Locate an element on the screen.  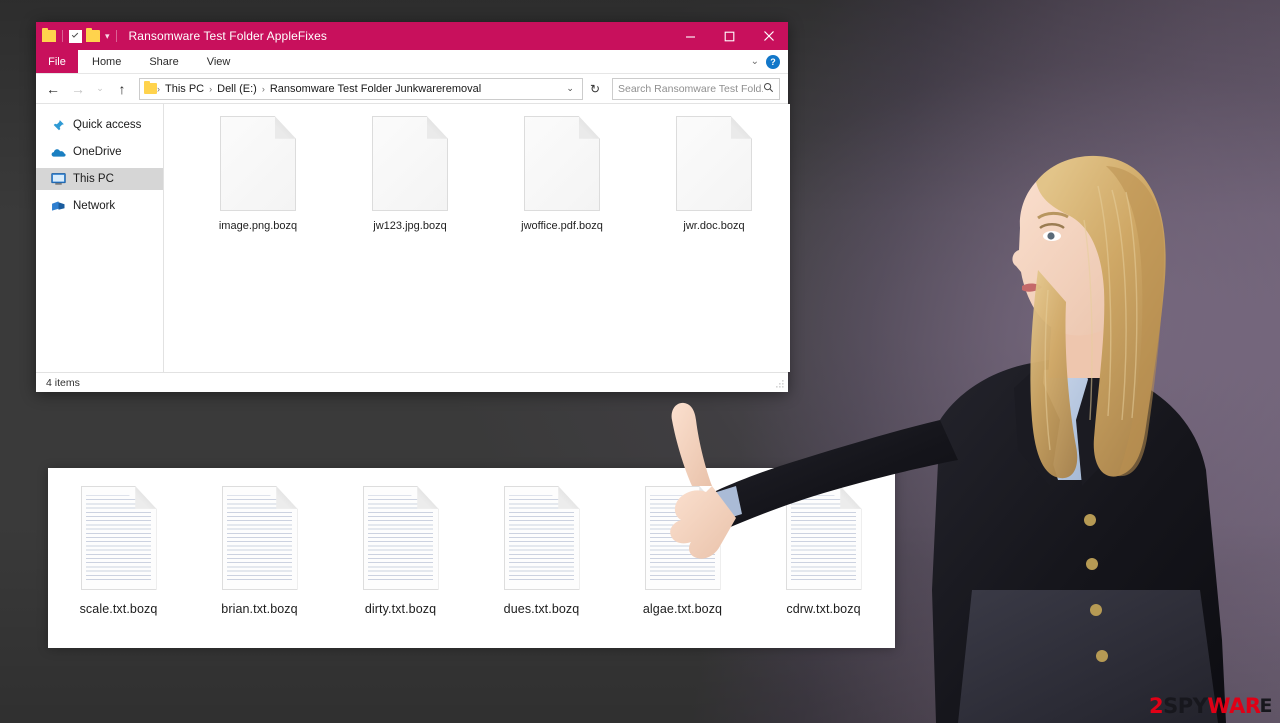
file-item: jwoffice.pdf.bozq is located at coordinates (562, 174).